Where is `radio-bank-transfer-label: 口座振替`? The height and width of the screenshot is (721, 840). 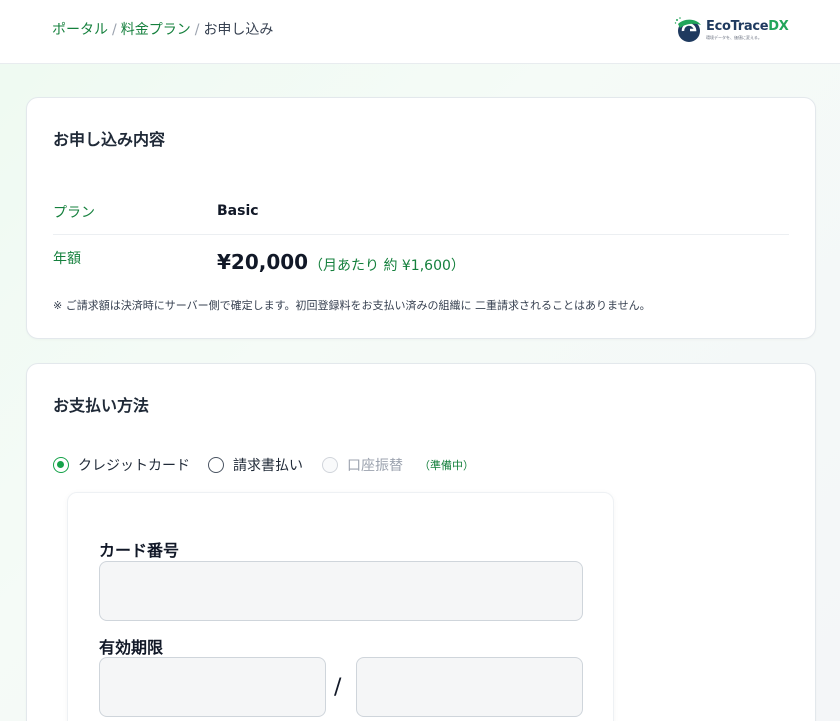 radio-bank-transfer-label: 口座振替 is located at coordinates (375, 466).